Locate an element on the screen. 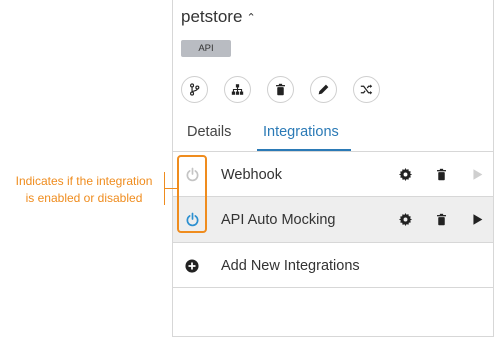 This screenshot has width=496, height=338. delete-api-button is located at coordinates (280, 89).